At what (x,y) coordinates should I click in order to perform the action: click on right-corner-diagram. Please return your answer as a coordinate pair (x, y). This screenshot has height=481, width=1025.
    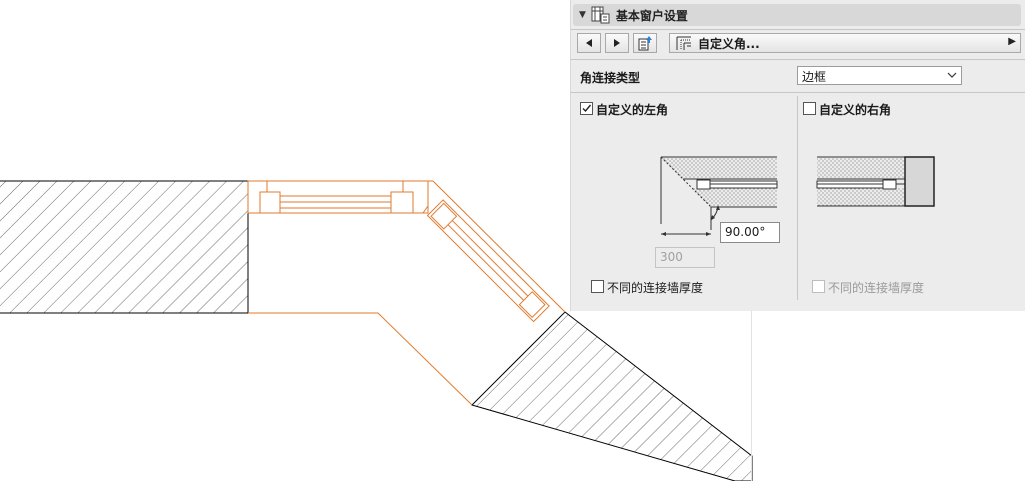
    Looking at the image, I should click on (875, 181).